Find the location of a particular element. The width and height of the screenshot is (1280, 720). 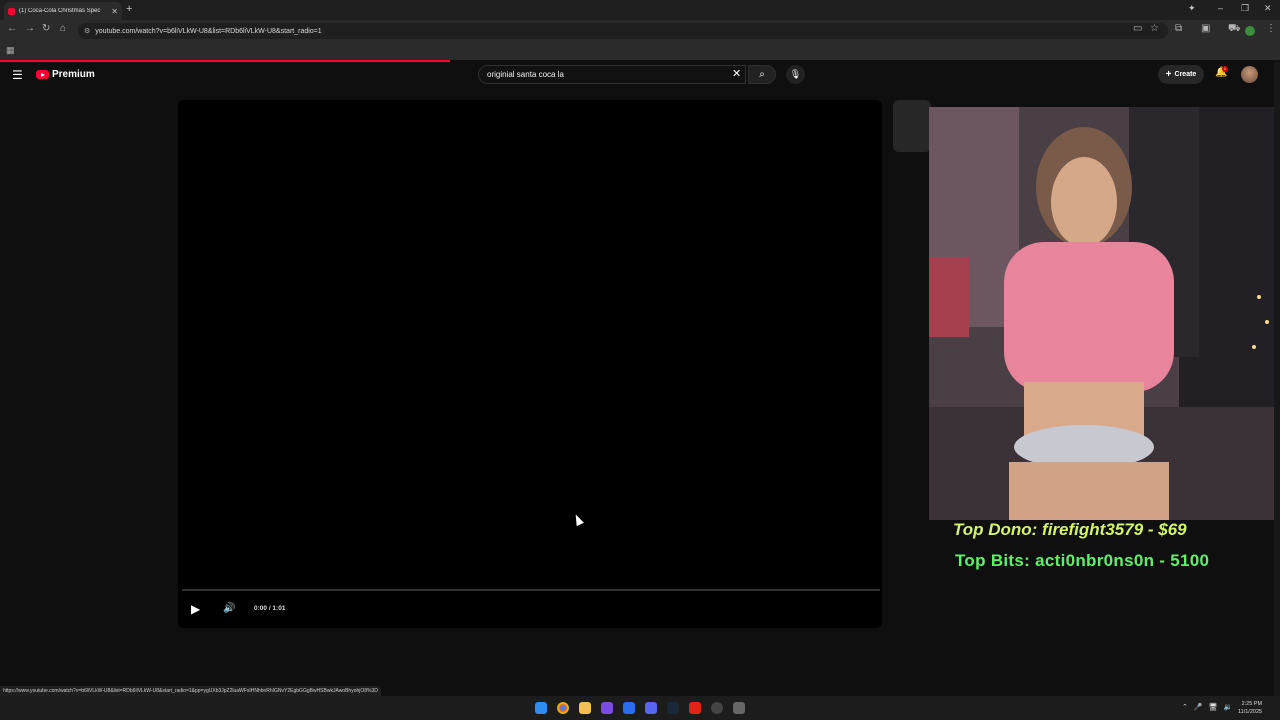

tab-title: (1) Coca-Cola Christmas Spec is located at coordinates (60, 11).